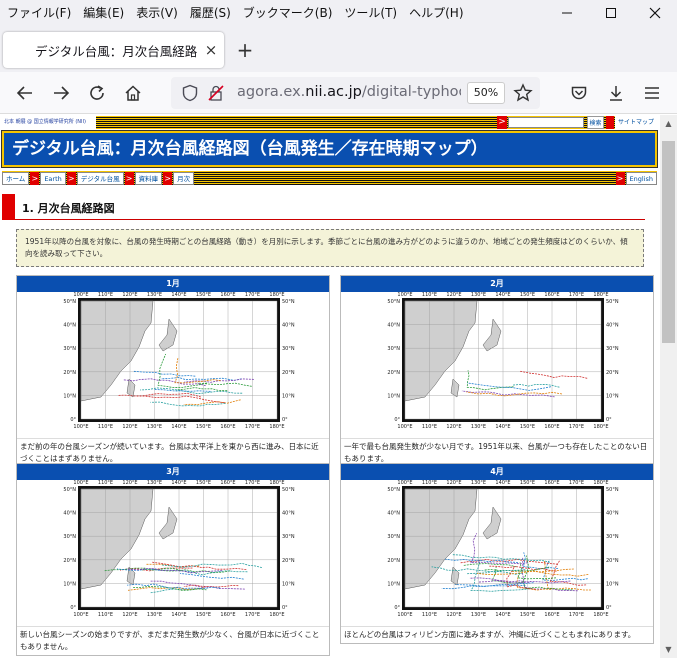 The height and width of the screenshot is (658, 677). I want to click on menu-file: ファイル(F), so click(38, 13).